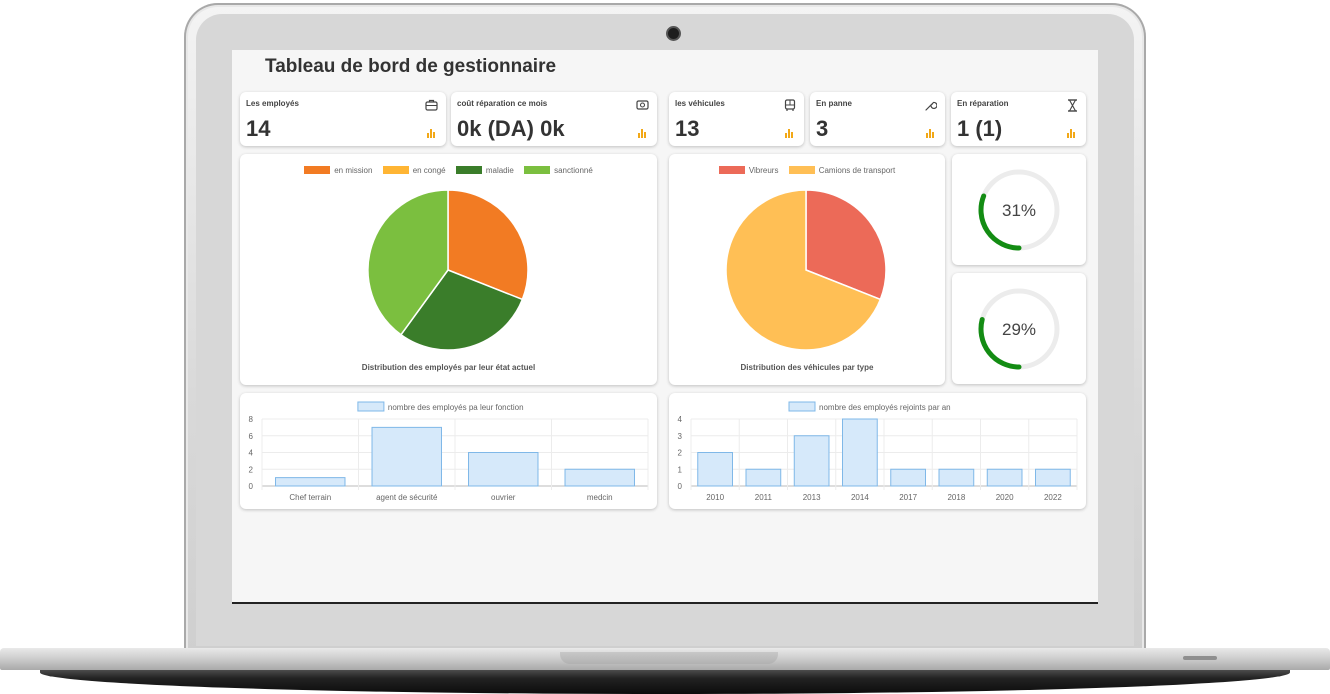  Describe the element at coordinates (573, 170) in the screenshot. I see `legend-label: sanctionné` at that location.